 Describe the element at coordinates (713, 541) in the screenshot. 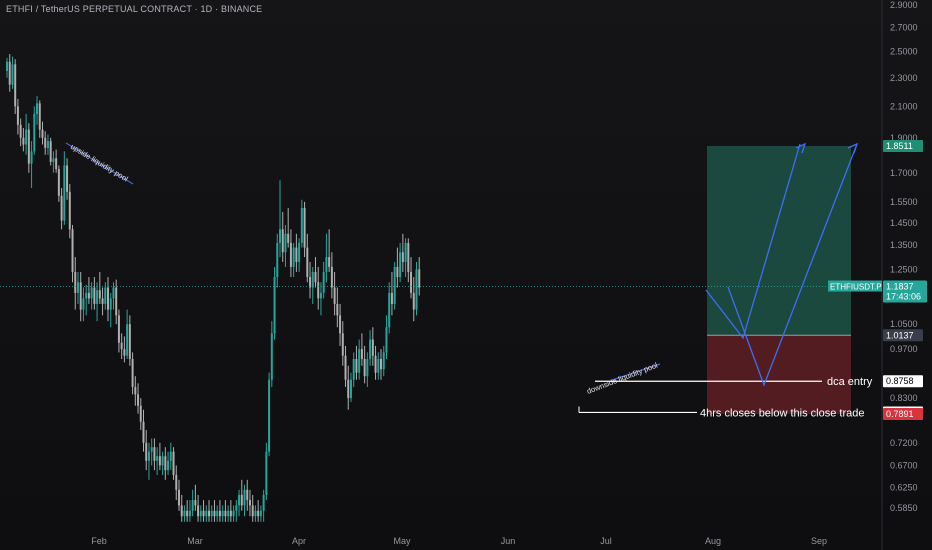

I see `x-tick-label: Aug` at that location.